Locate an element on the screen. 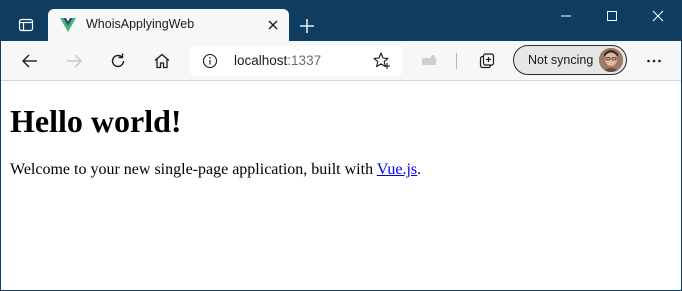  vue-logo-icon is located at coordinates (68, 25).